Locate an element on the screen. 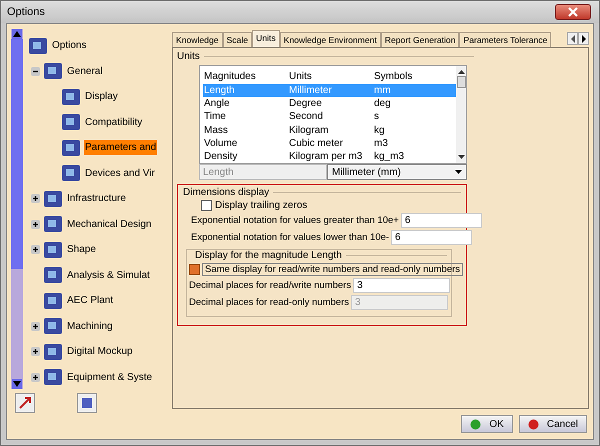 Image resolution: width=600 pixels, height=446 pixels. table-cell-text: m3 is located at coordinates (381, 143).